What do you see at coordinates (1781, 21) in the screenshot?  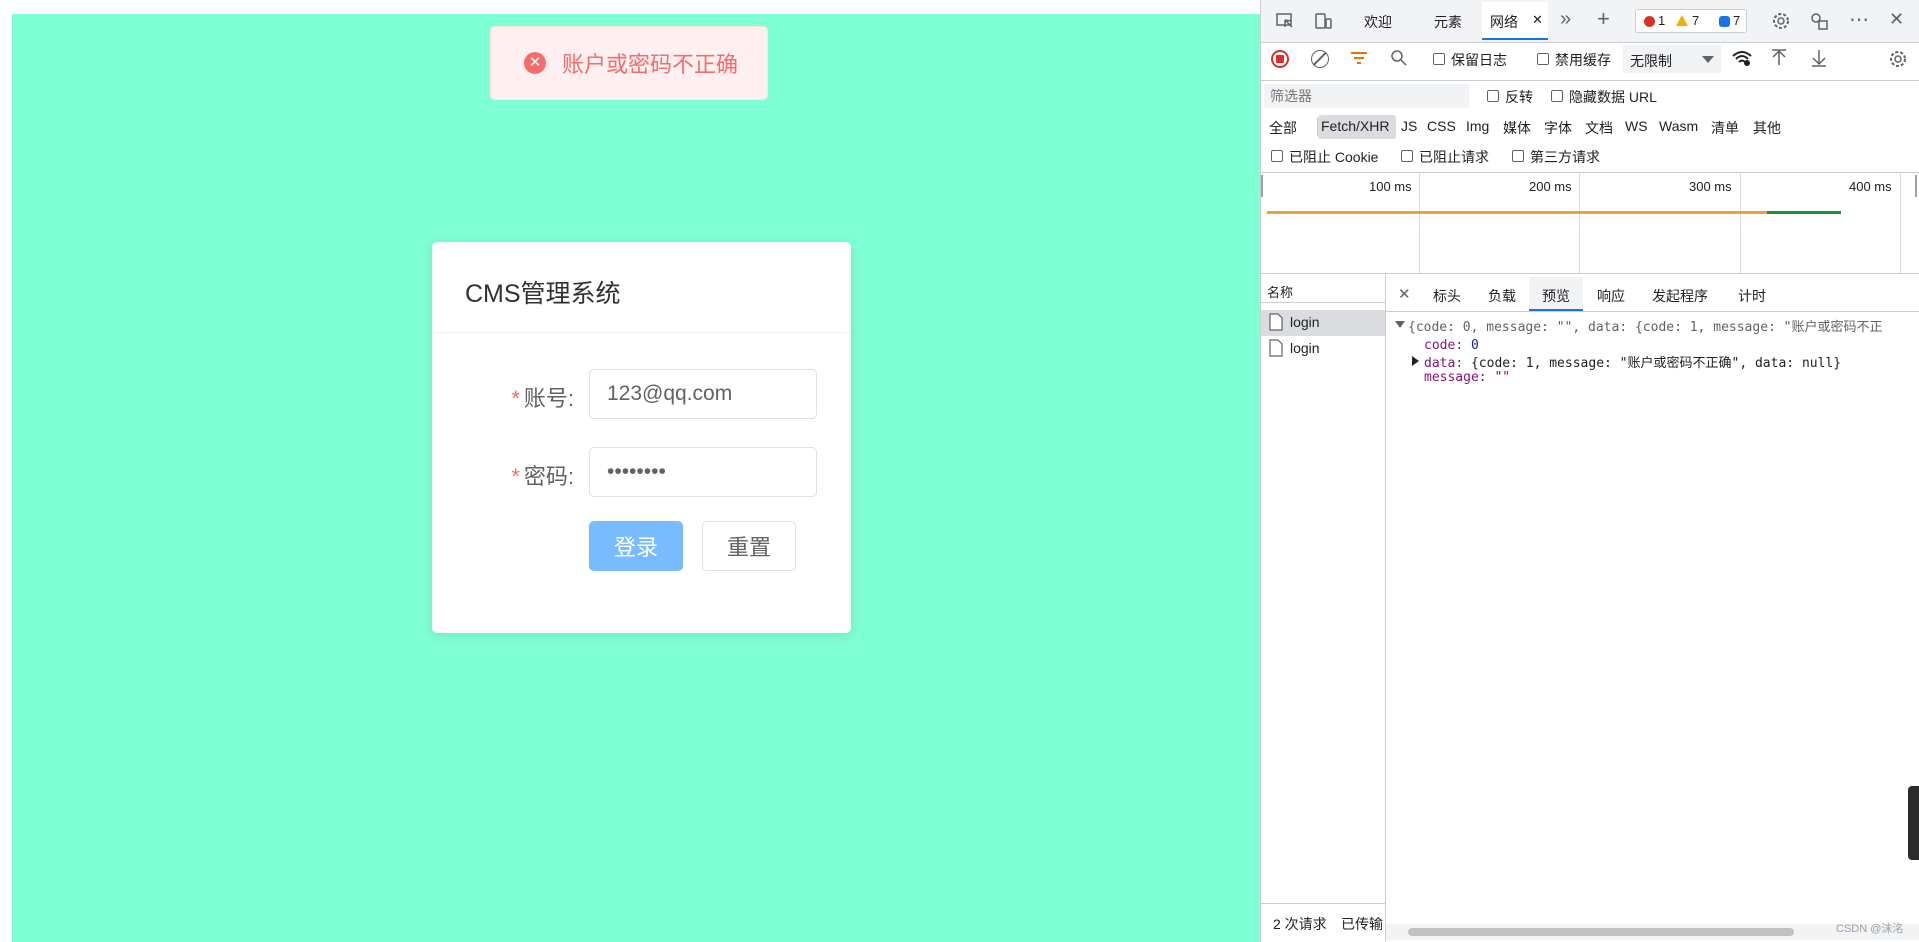 I see `settings-gear-icon` at bounding box center [1781, 21].